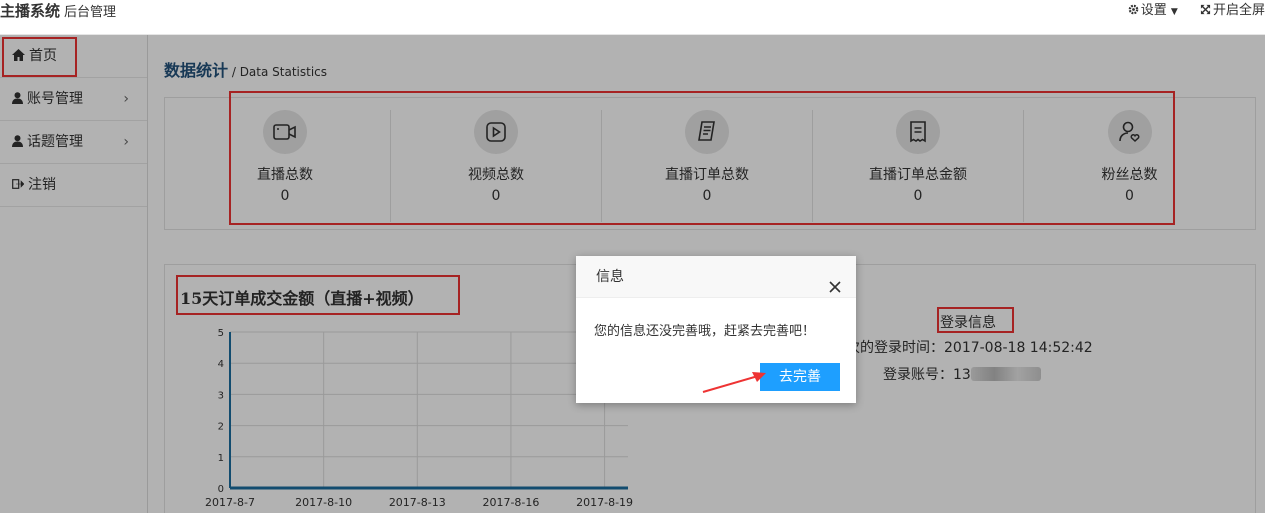 Image resolution: width=1265 pixels, height=513 pixels. What do you see at coordinates (610, 277) in the screenshot?
I see `dialog-title: 信息` at bounding box center [610, 277].